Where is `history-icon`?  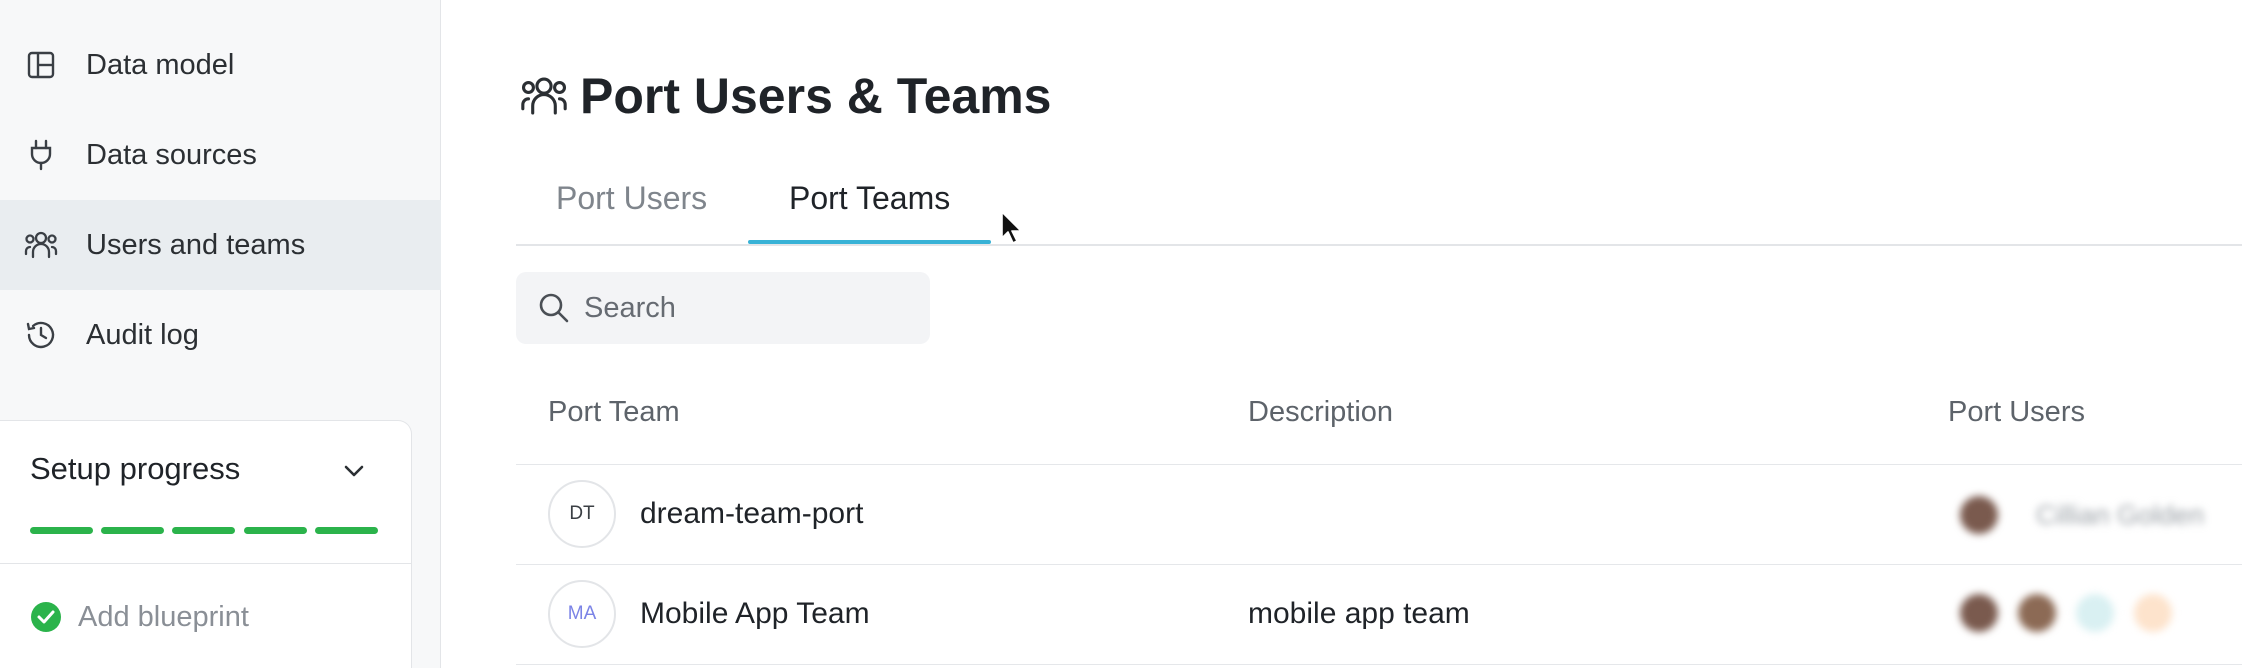
history-icon is located at coordinates (41, 335).